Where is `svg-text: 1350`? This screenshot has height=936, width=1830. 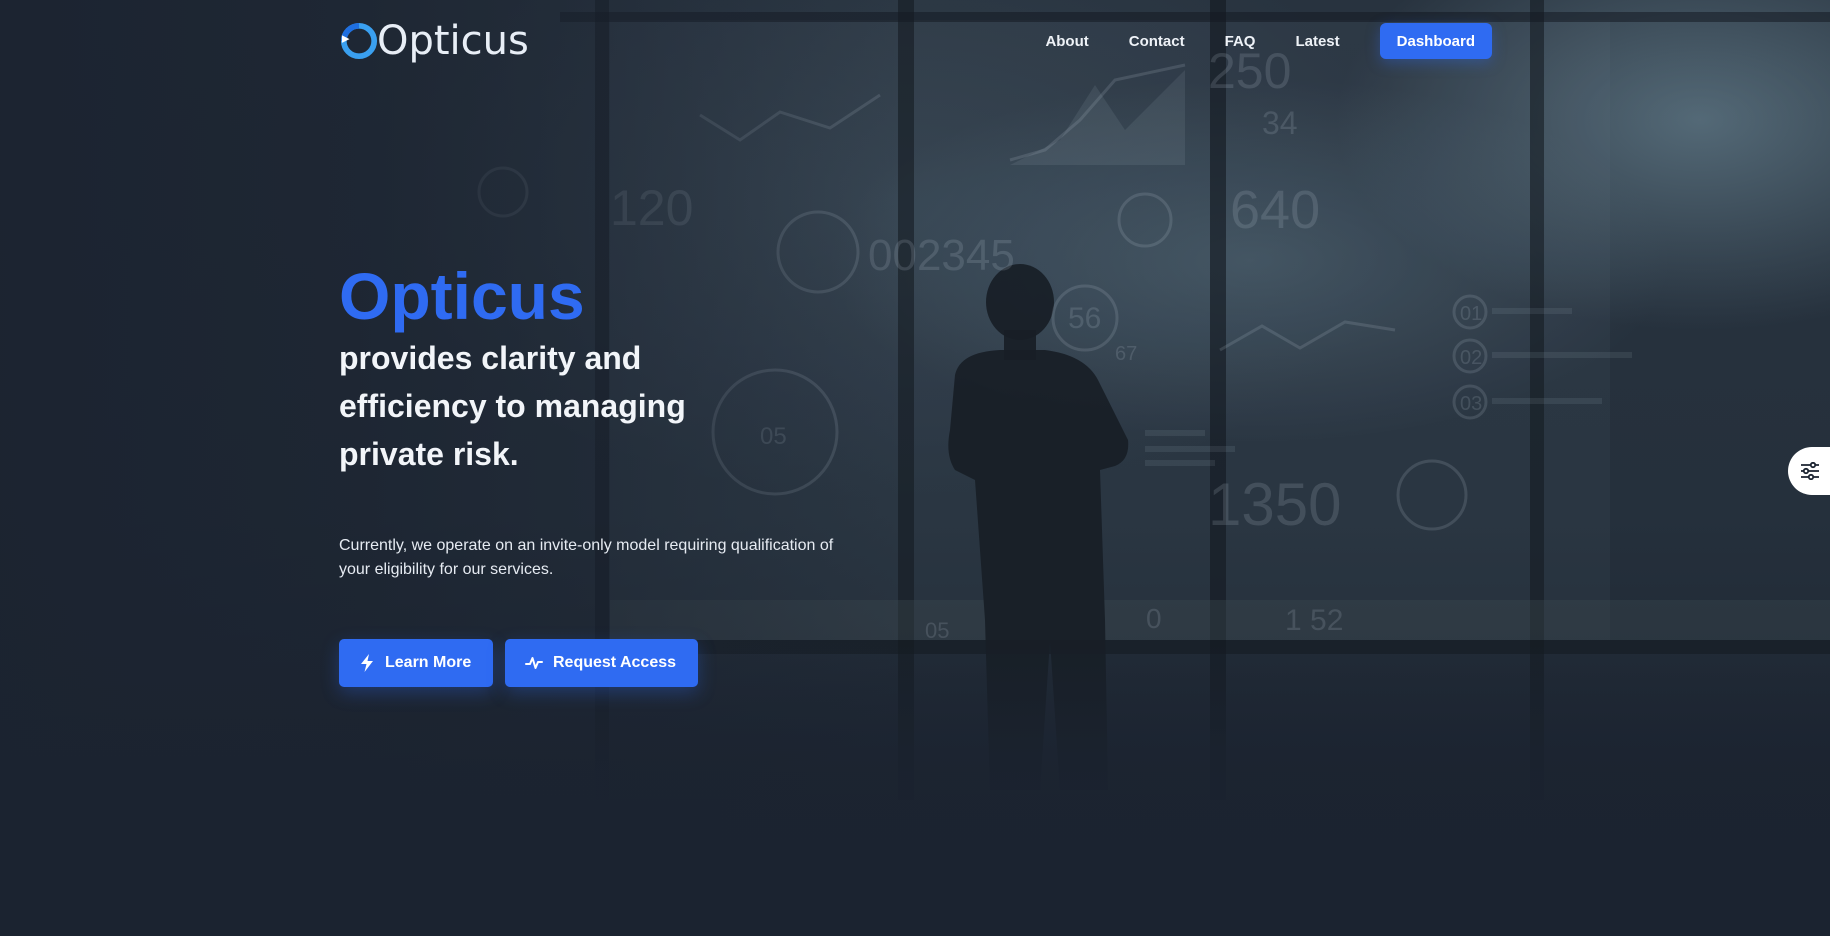
svg-text: 1350 is located at coordinates (1274, 504).